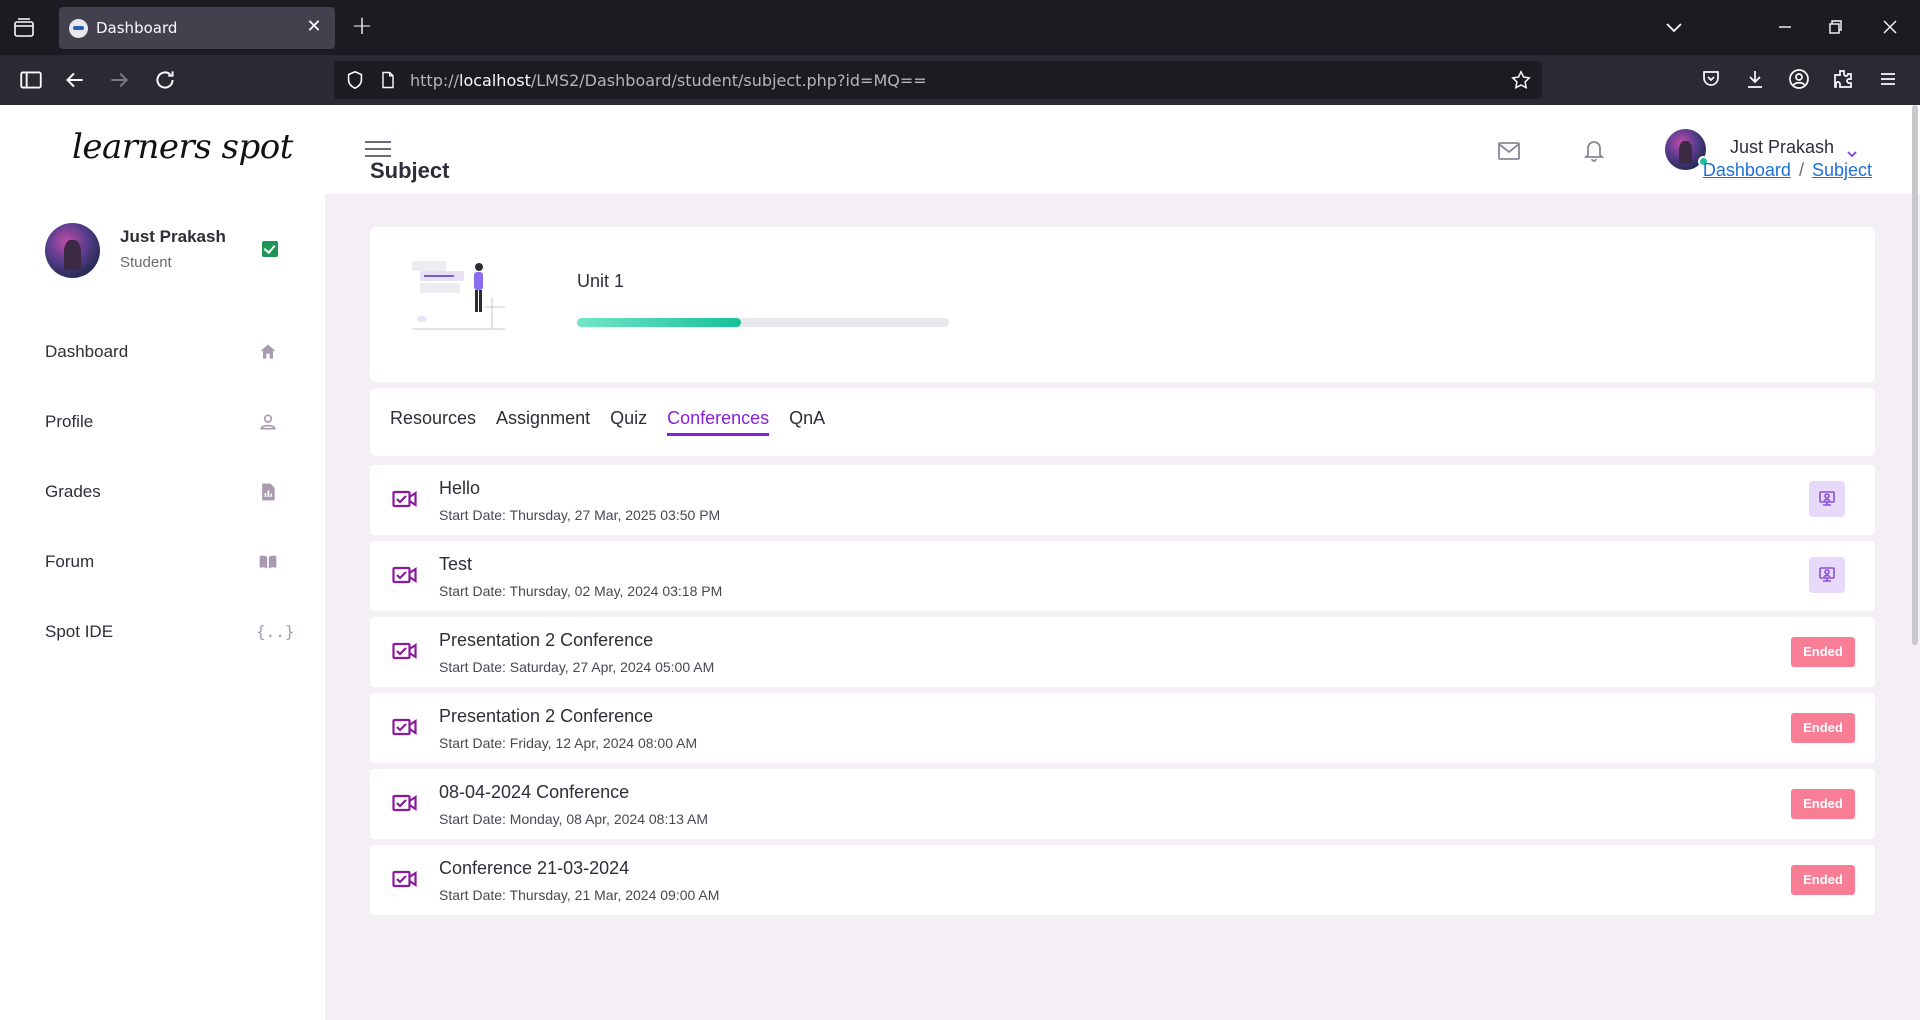 The height and width of the screenshot is (1020, 1920). Describe the element at coordinates (162, 495) in the screenshot. I see `sidebar-item-grades: Grades` at that location.